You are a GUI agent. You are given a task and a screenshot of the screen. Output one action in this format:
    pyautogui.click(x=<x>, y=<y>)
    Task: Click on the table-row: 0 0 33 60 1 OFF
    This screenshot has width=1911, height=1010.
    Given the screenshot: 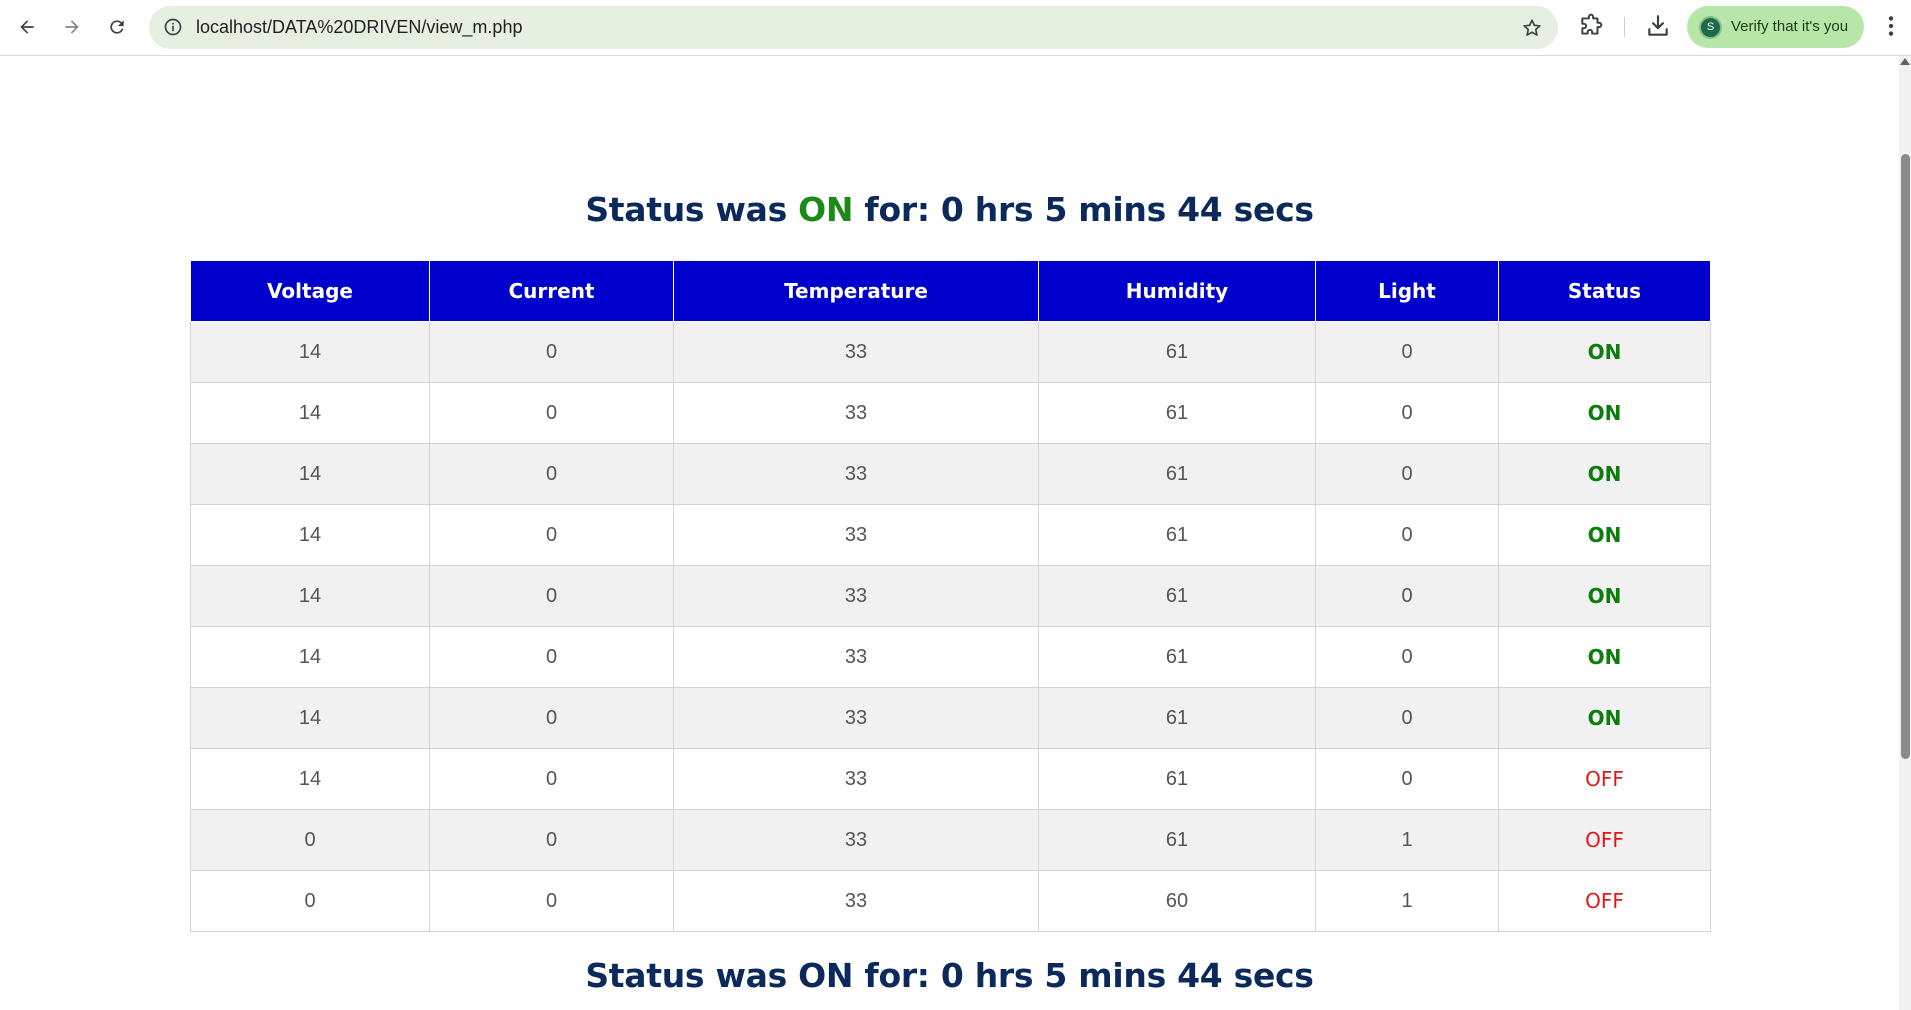 What is the action you would take?
    pyautogui.click(x=950, y=901)
    